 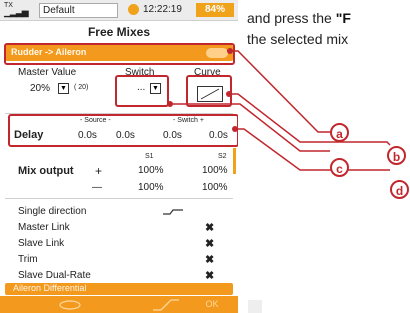 I want to click on callout-b: b, so click(x=396, y=155).